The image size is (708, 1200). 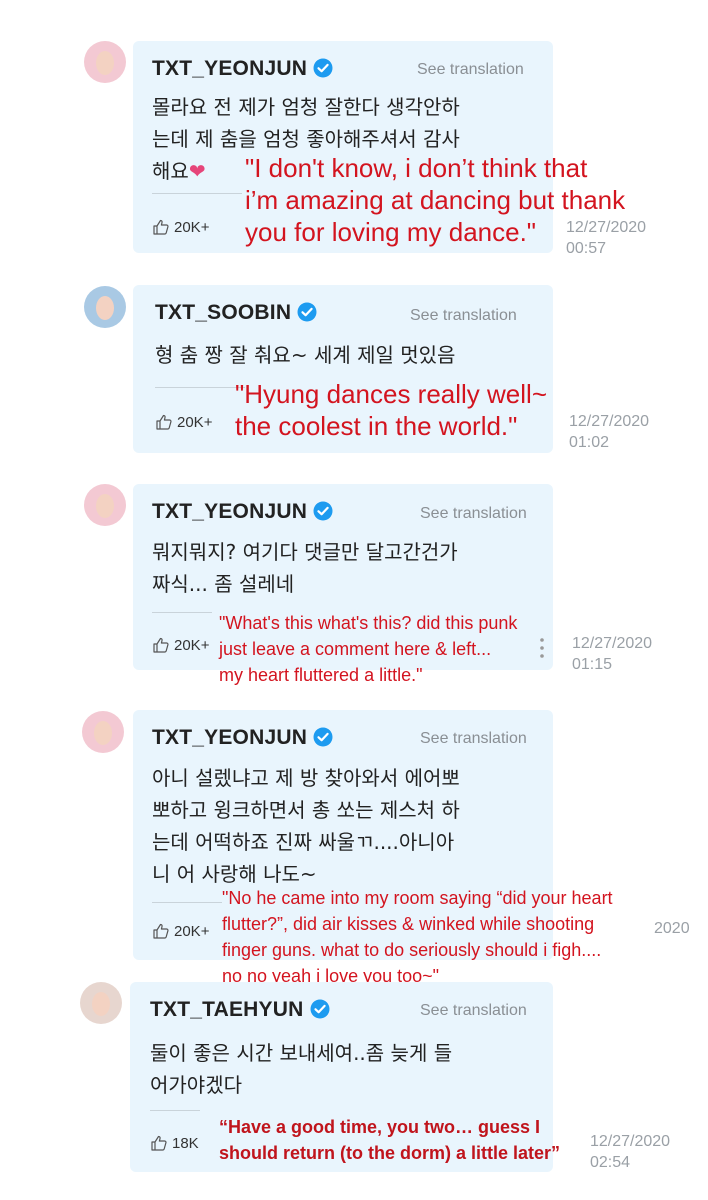 What do you see at coordinates (610, 1162) in the screenshot?
I see `timestamp-time: 02:54` at bounding box center [610, 1162].